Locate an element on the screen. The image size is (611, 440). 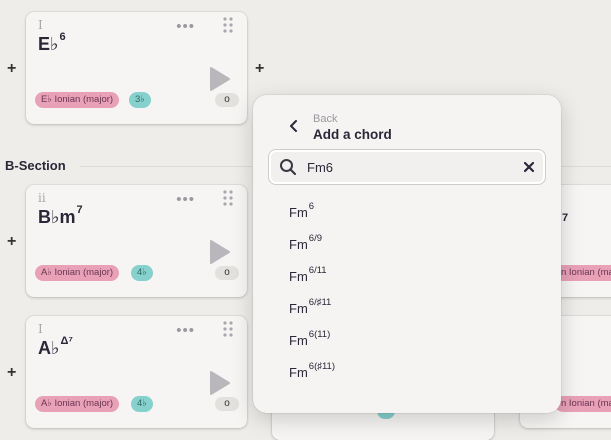
chord-search-input is located at coordinates (407, 167).